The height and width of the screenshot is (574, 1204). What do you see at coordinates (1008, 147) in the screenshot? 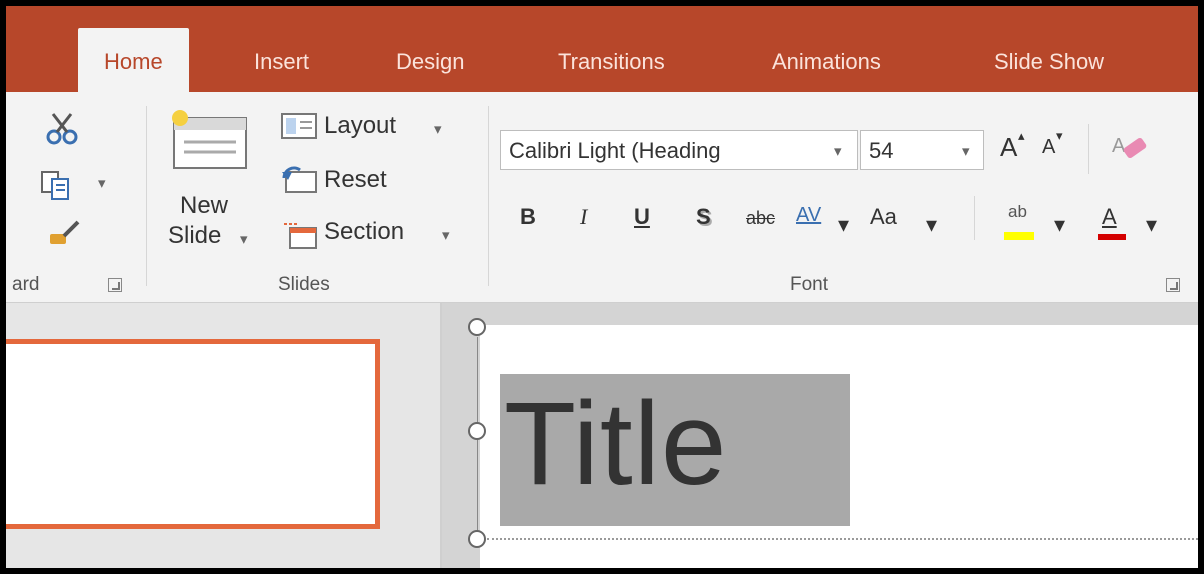
I see `grow-font-button: A` at bounding box center [1008, 147].